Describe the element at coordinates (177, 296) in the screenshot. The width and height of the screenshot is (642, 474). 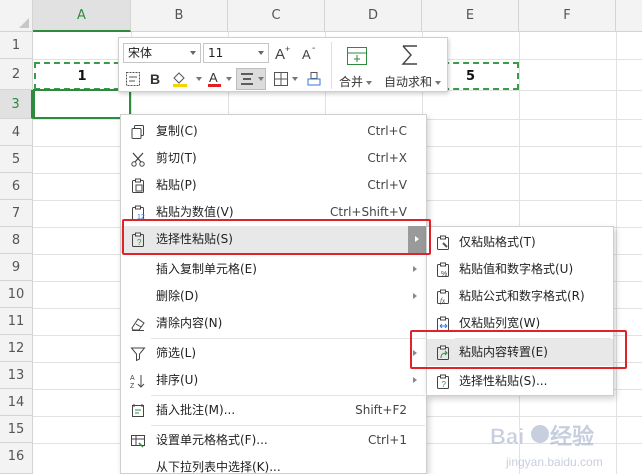
I see `menu-item-label: 删除(D)` at that location.